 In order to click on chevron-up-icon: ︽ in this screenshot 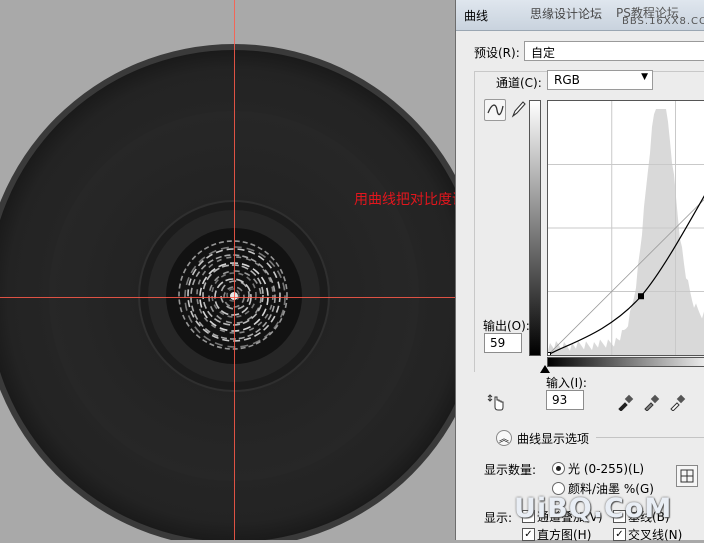, I will do `click(504, 439)`.